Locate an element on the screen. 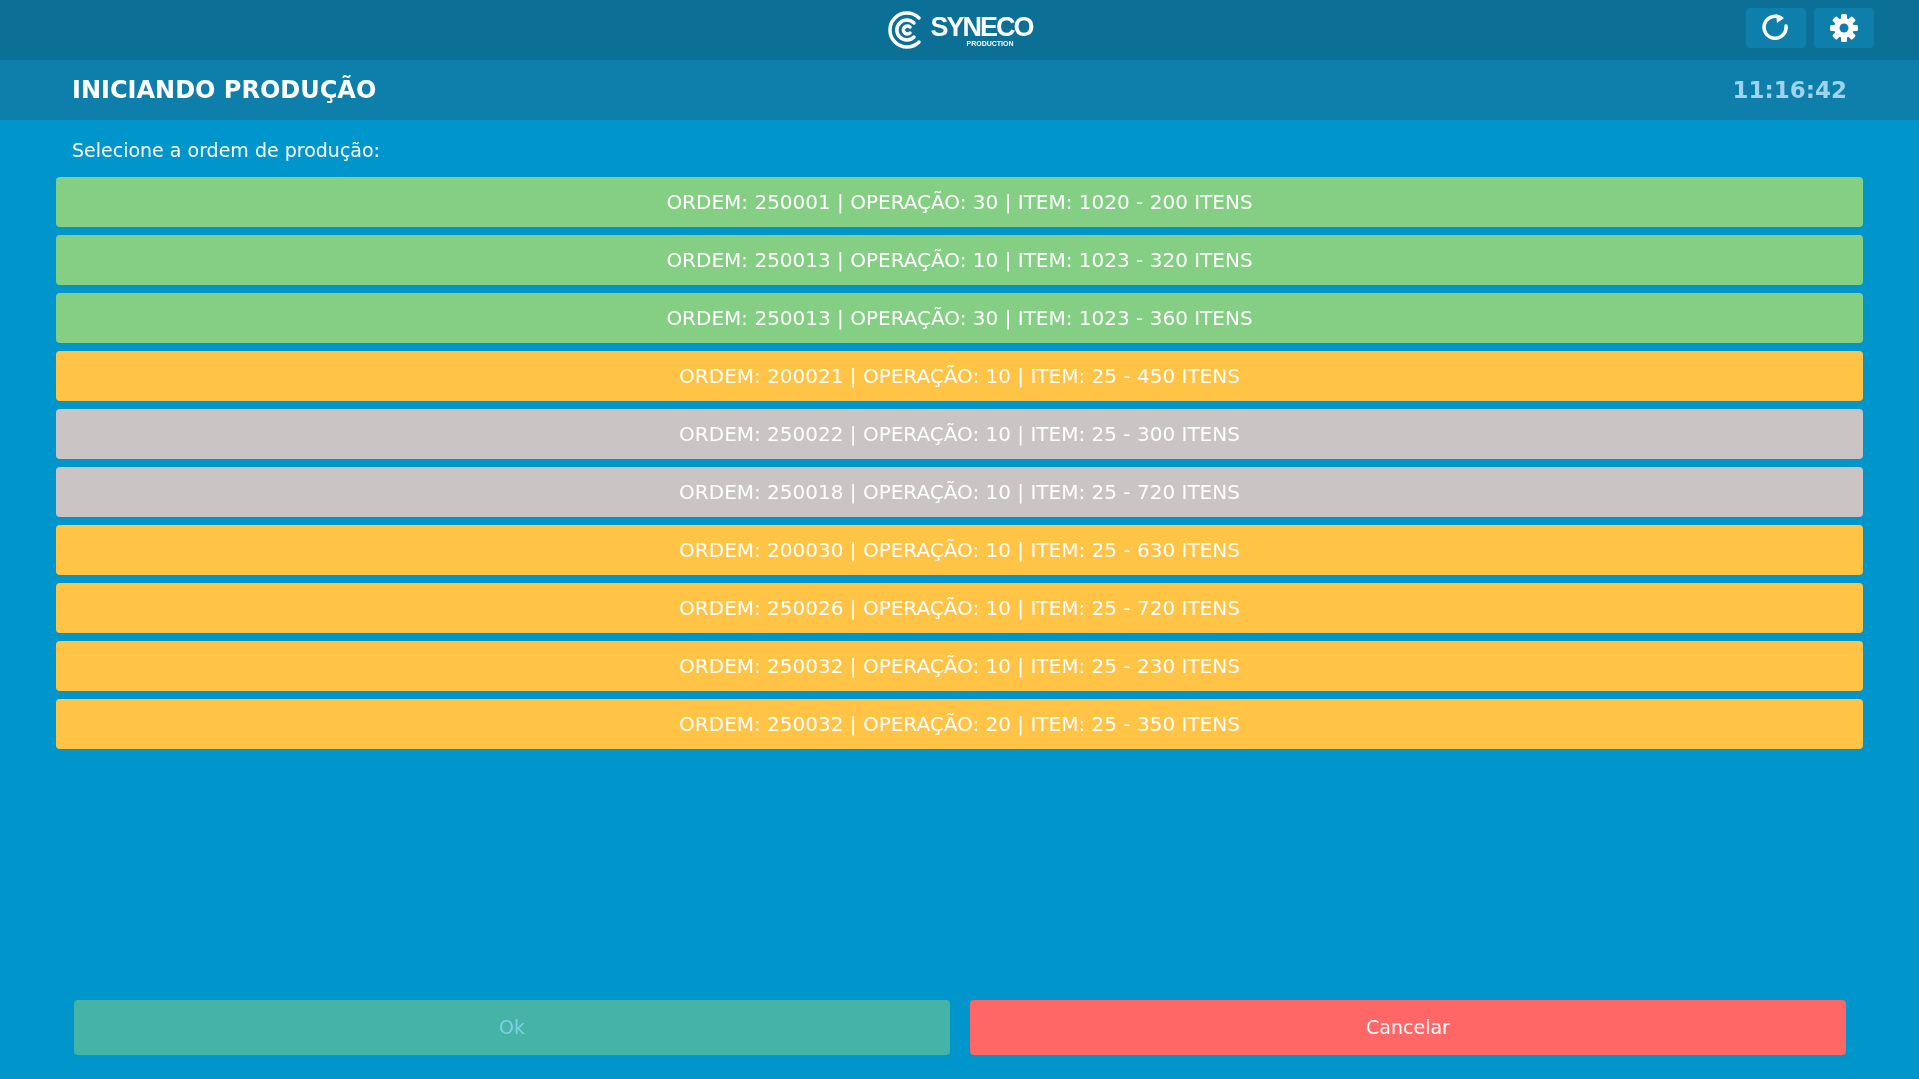 This screenshot has width=1919, height=1079. order-item: ORDEM: 250032 | OPERAÇÃO: 10 | ITEM: 25 - 230 ITENS is located at coordinates (959, 665).